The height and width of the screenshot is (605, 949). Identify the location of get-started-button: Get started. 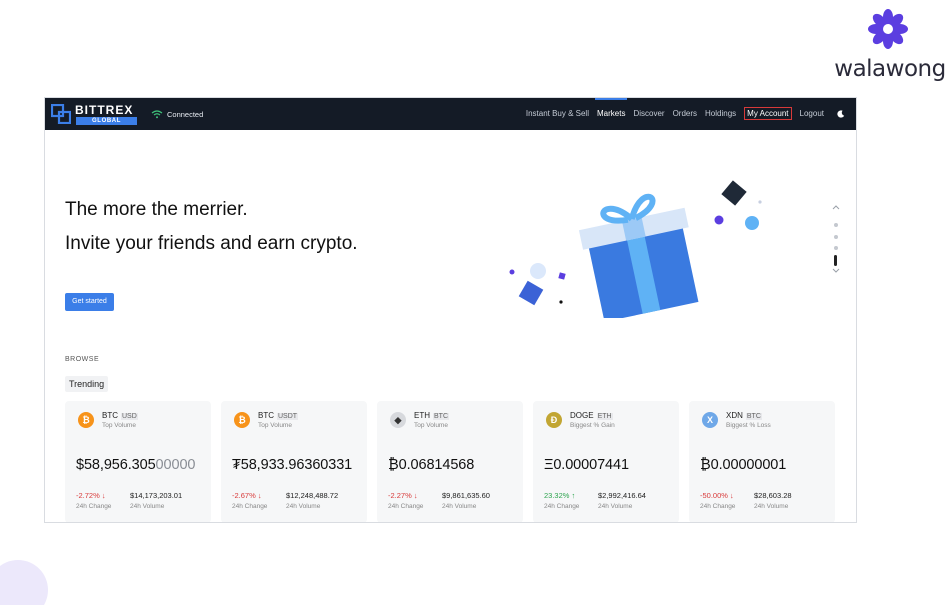
(89, 302).